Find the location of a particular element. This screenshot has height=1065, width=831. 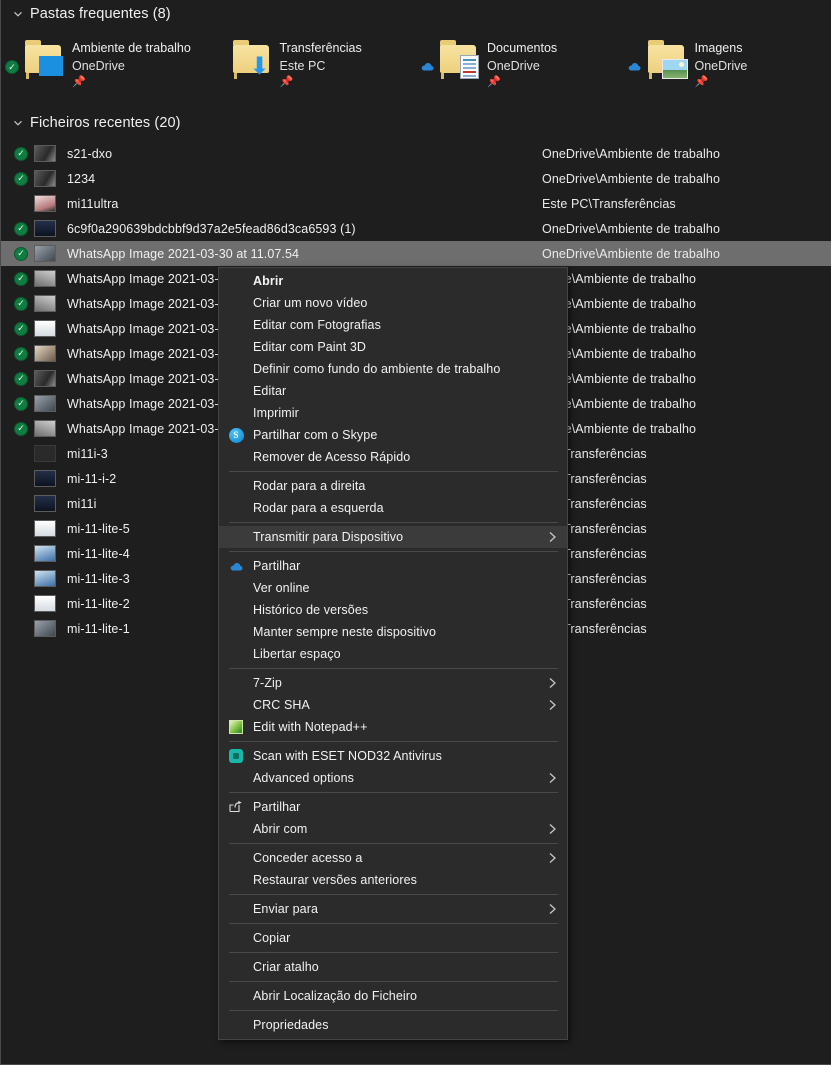

folder-status-badge: ✓ is located at coordinates (12, 56).